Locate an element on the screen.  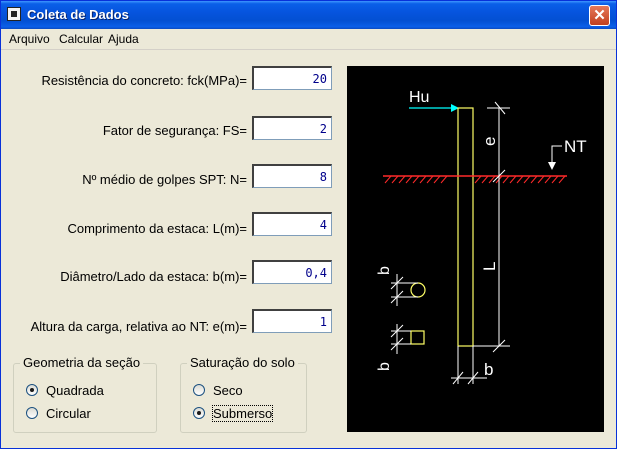
menu-bar: Arquivo Calcular Ajuda is located at coordinates (308, 39).